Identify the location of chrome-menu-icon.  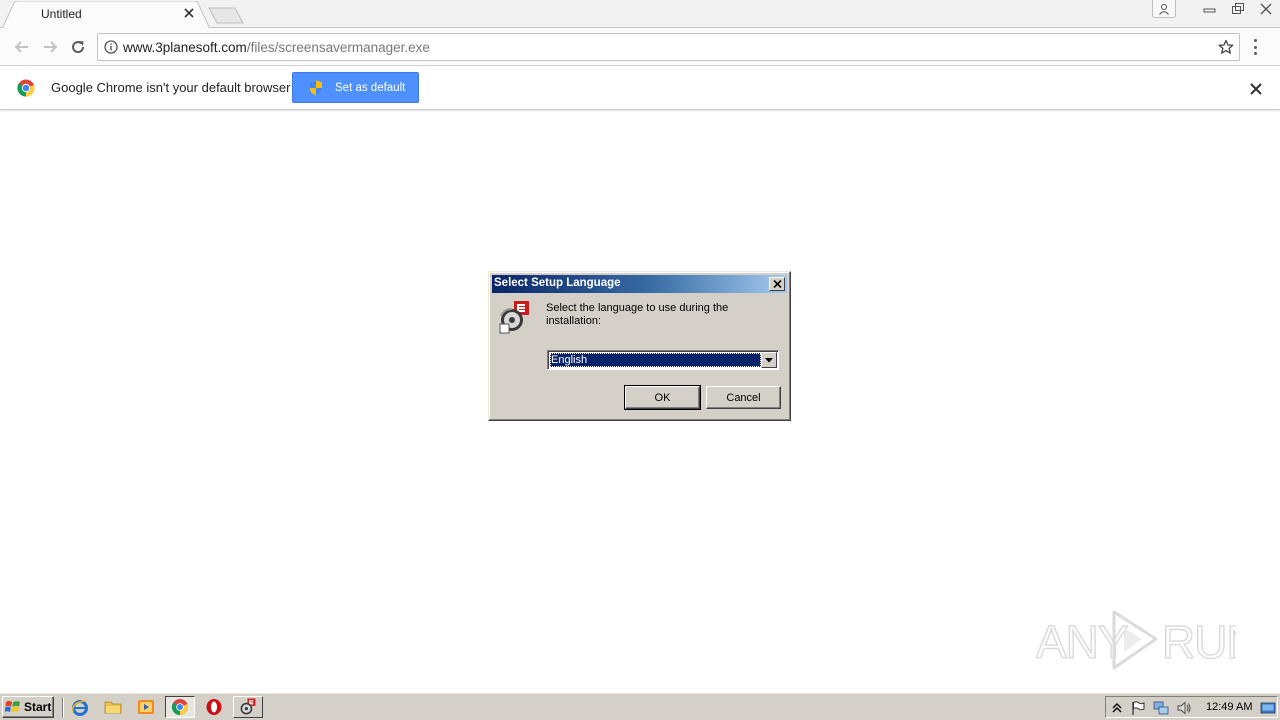
(1255, 47).